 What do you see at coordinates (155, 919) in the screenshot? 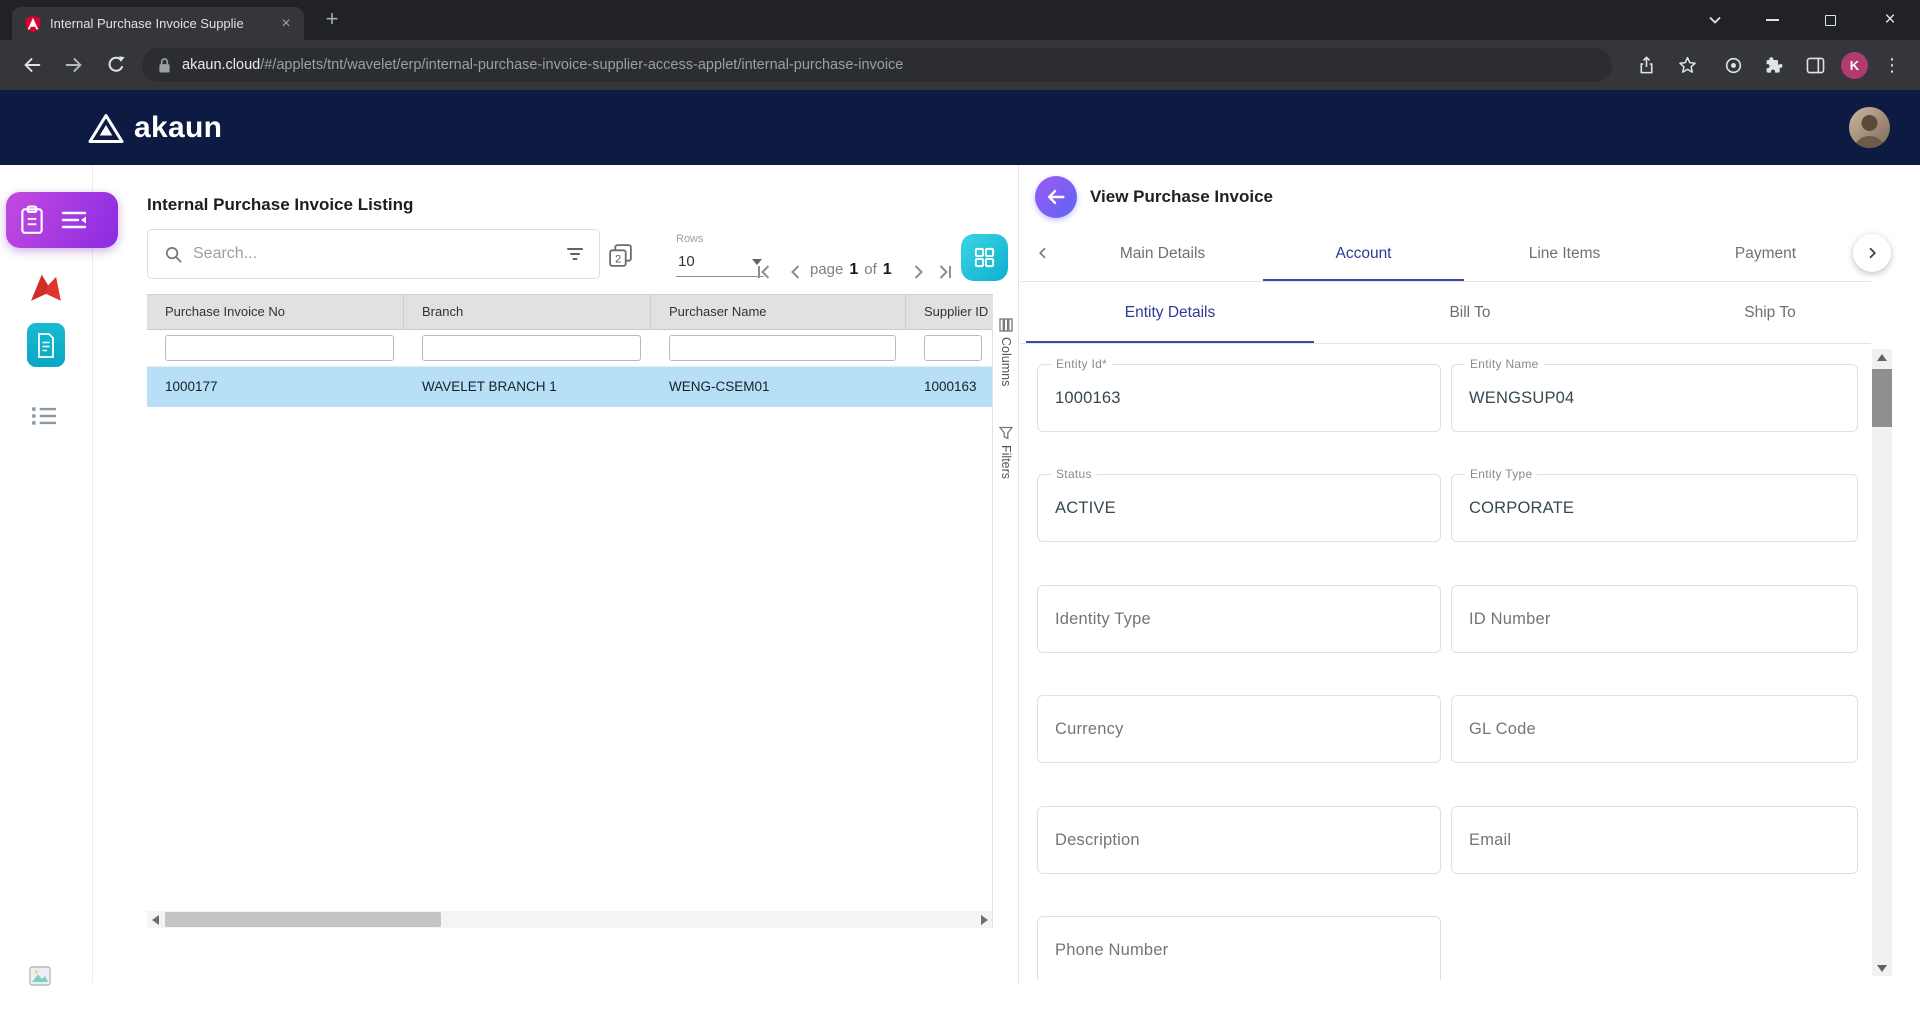
I see `scroll-left-arrow` at bounding box center [155, 919].